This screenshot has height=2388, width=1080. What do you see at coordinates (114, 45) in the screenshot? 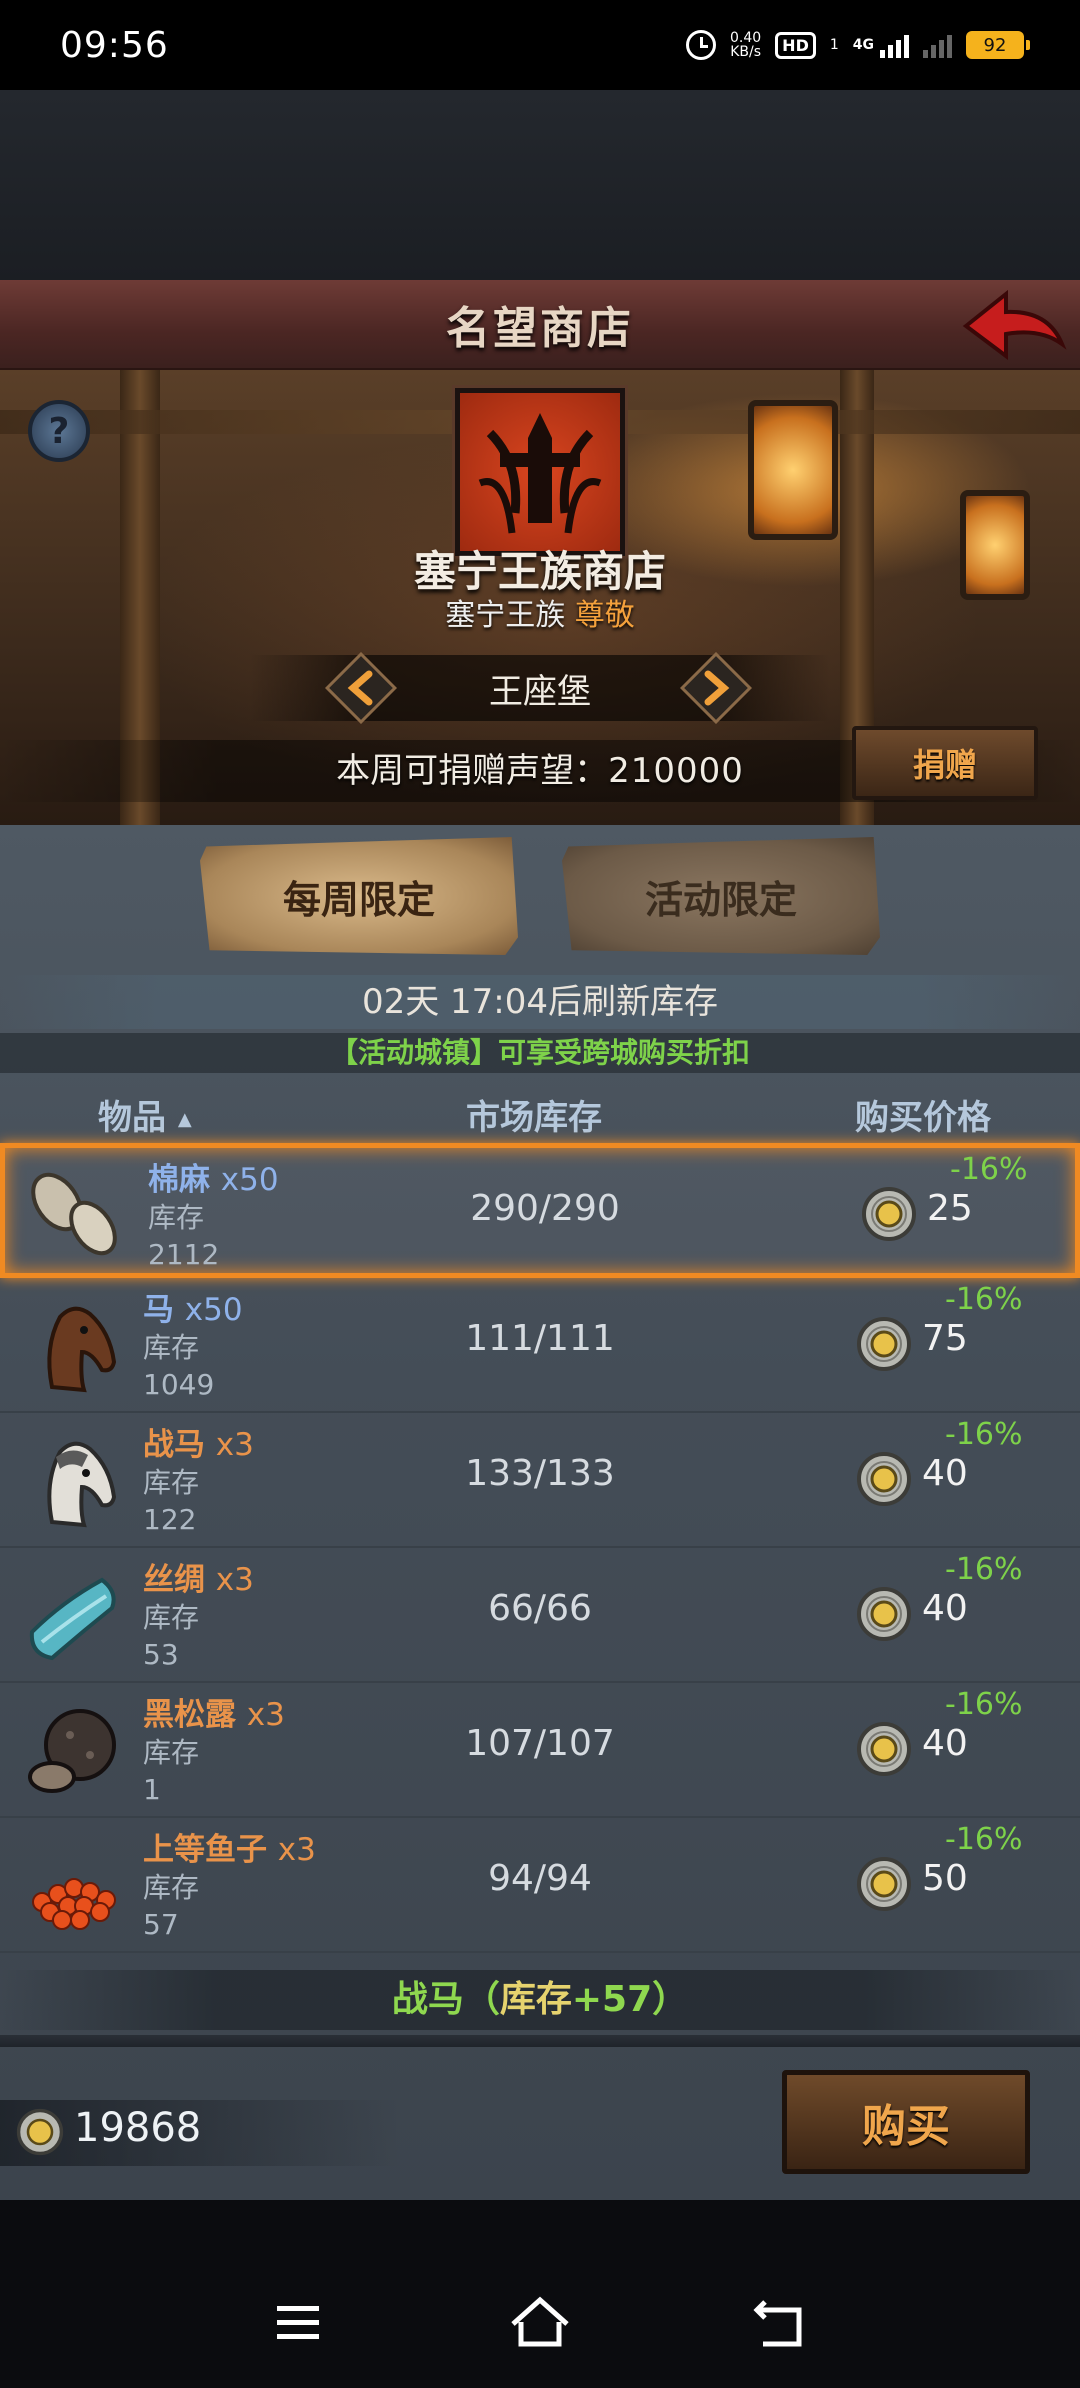
I see `clock: 09:56` at bounding box center [114, 45].